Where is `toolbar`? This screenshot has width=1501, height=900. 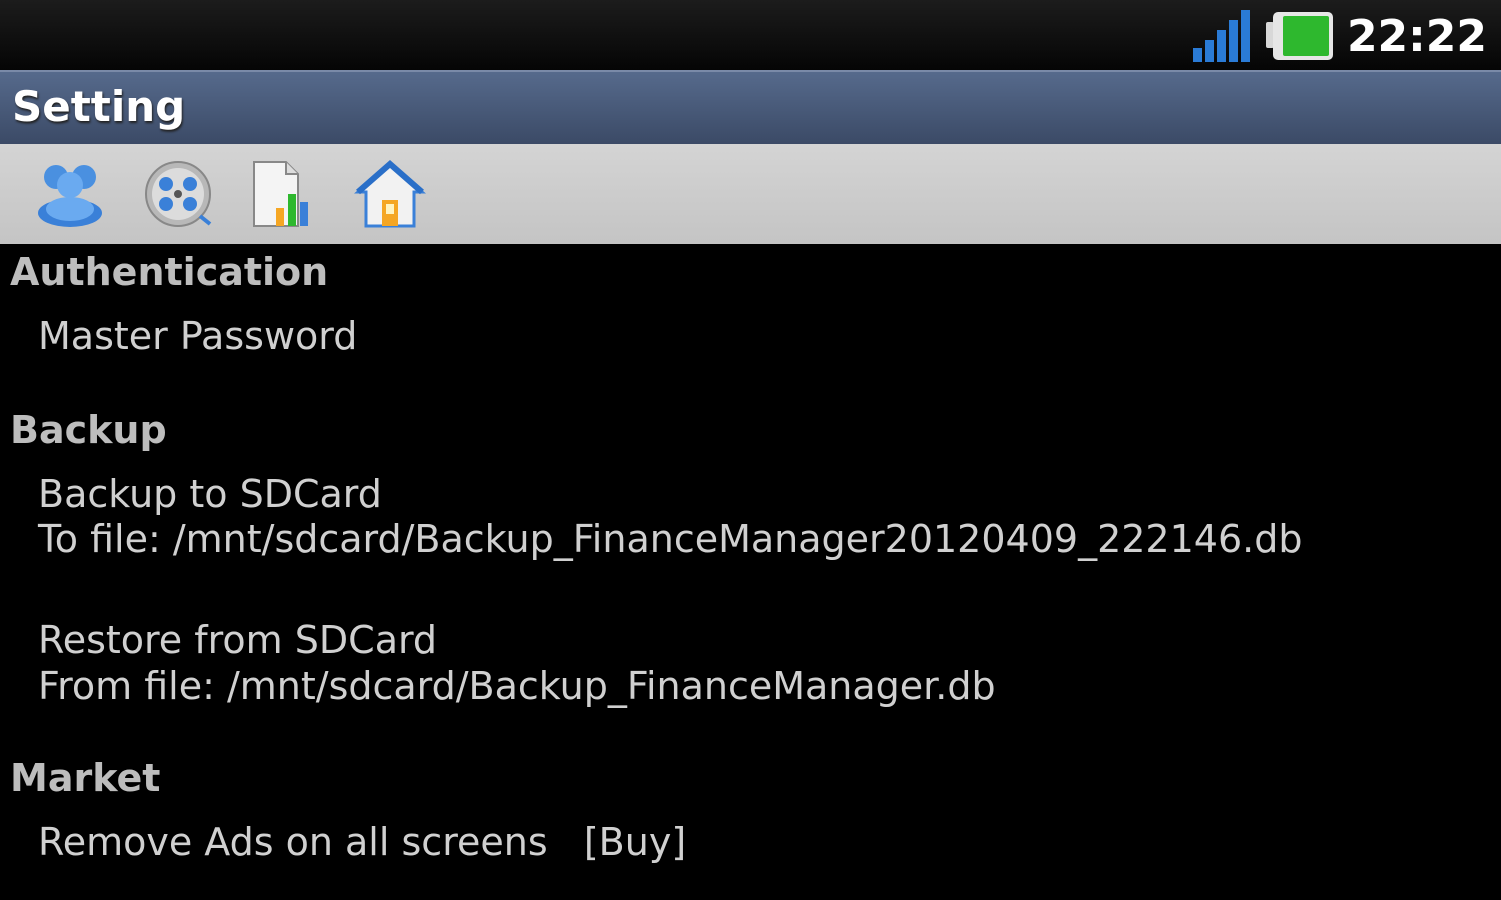
toolbar is located at coordinates (750, 194).